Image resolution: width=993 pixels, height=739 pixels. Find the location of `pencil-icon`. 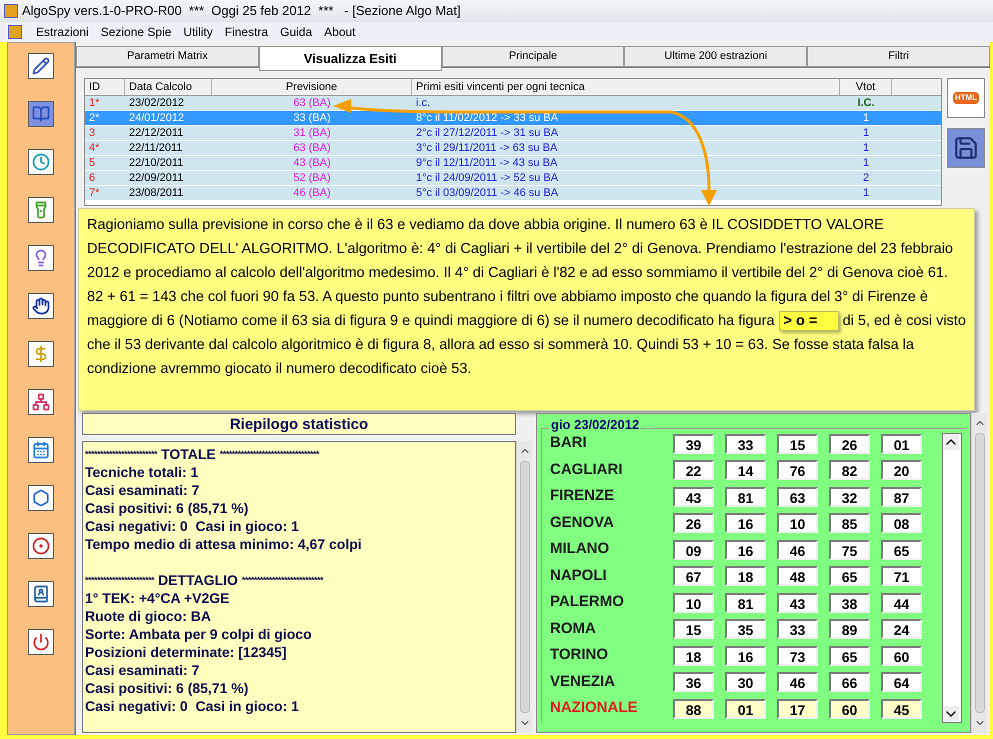

pencil-icon is located at coordinates (41, 66).